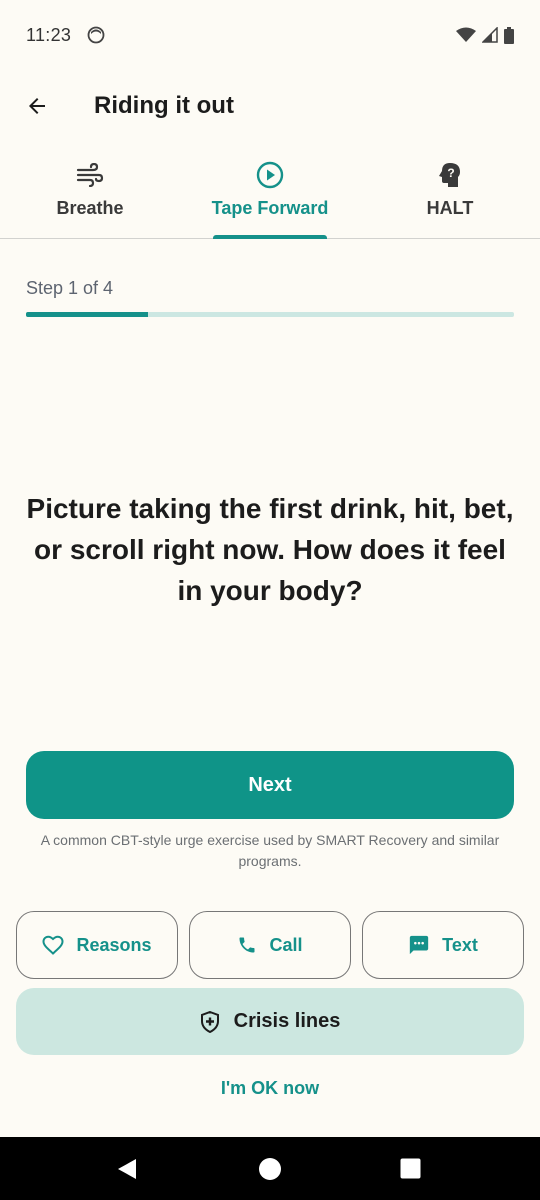  I want to click on tab-tape-forward: Tape Forward, so click(270, 190).